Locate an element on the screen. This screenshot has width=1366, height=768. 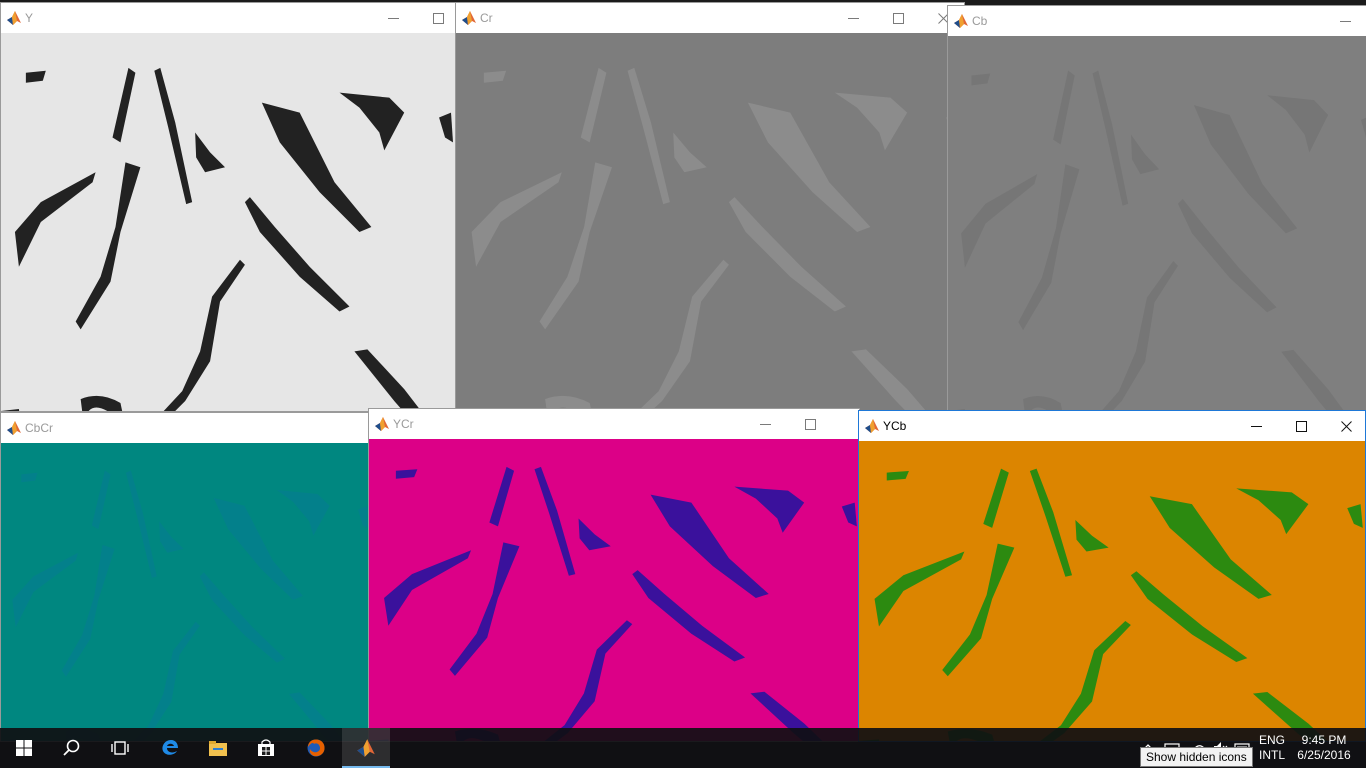
matlab-taskbar-button is located at coordinates (366, 748).